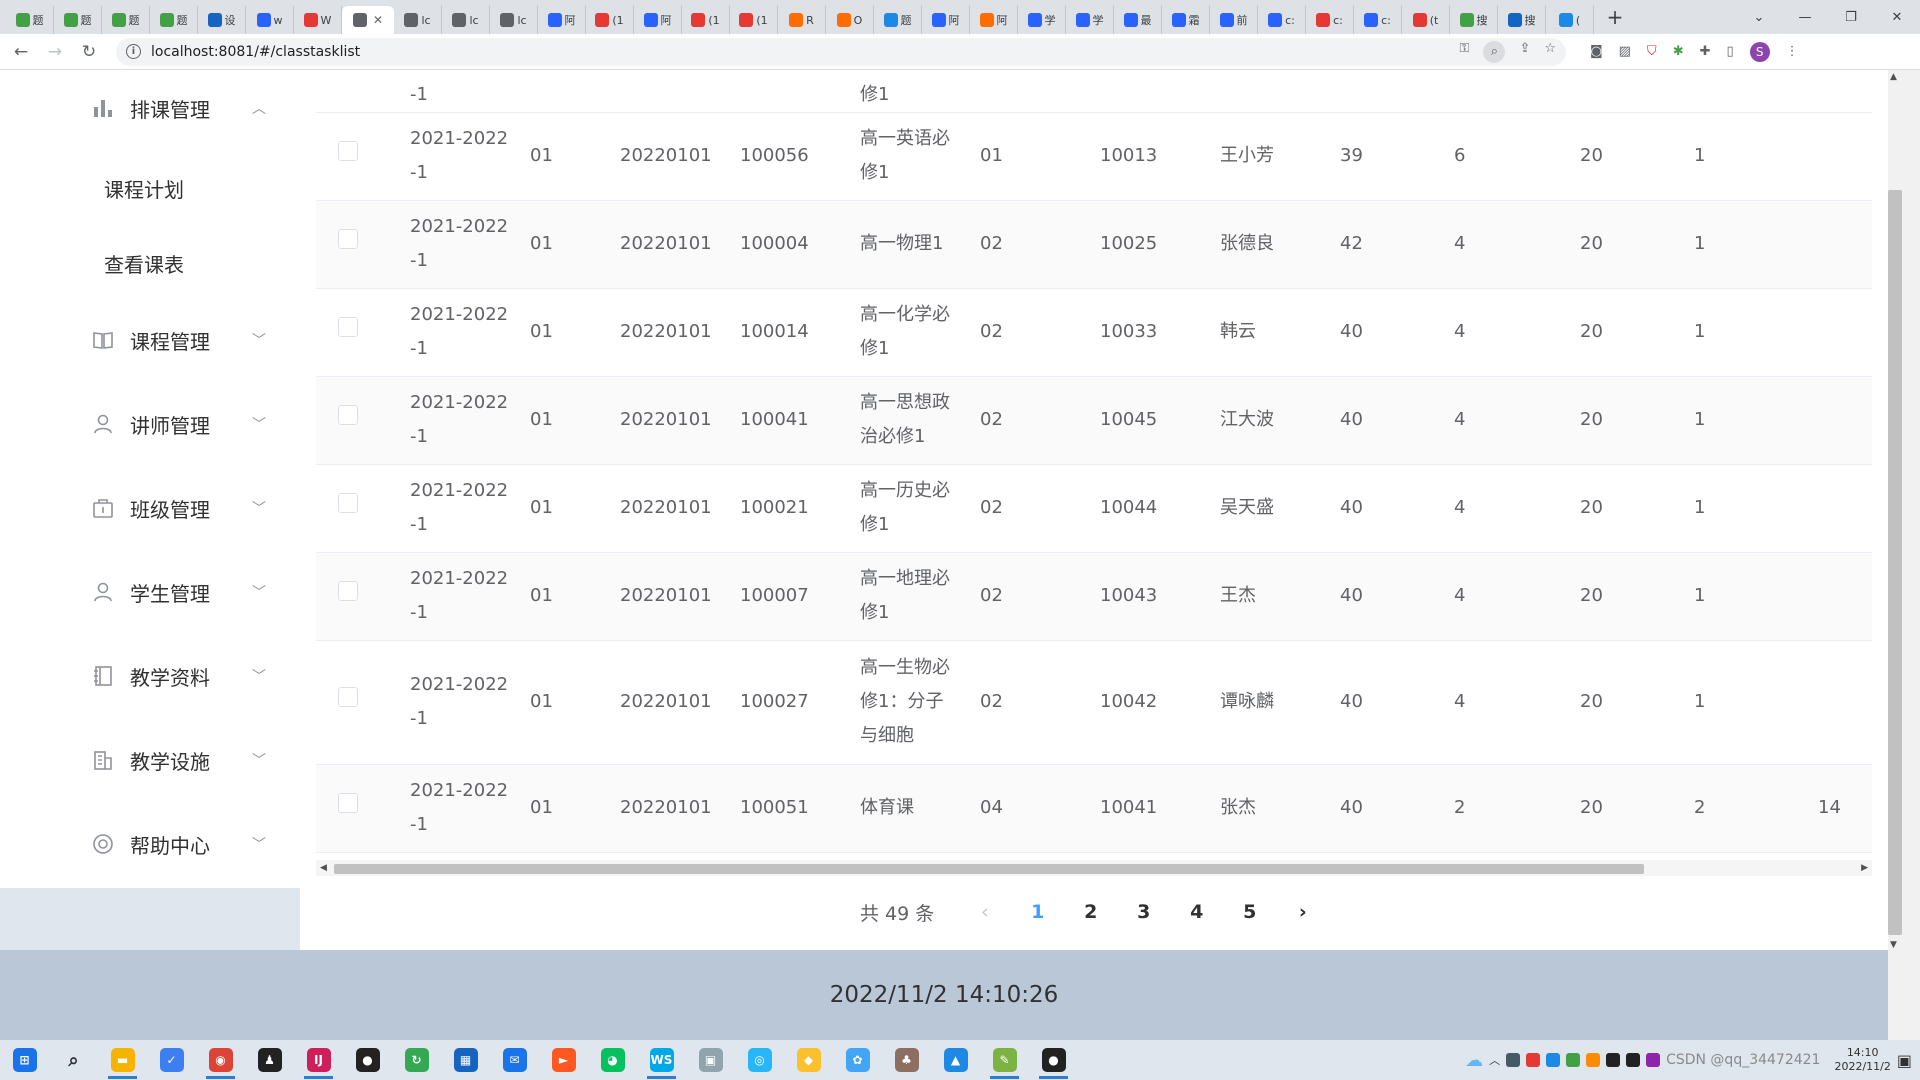 This screenshot has width=1920, height=1080. What do you see at coordinates (841, 51) in the screenshot?
I see `address-bar: i localhost:8081/#/classtasklist ⚿ ⌕ ⇪ ☆` at bounding box center [841, 51].